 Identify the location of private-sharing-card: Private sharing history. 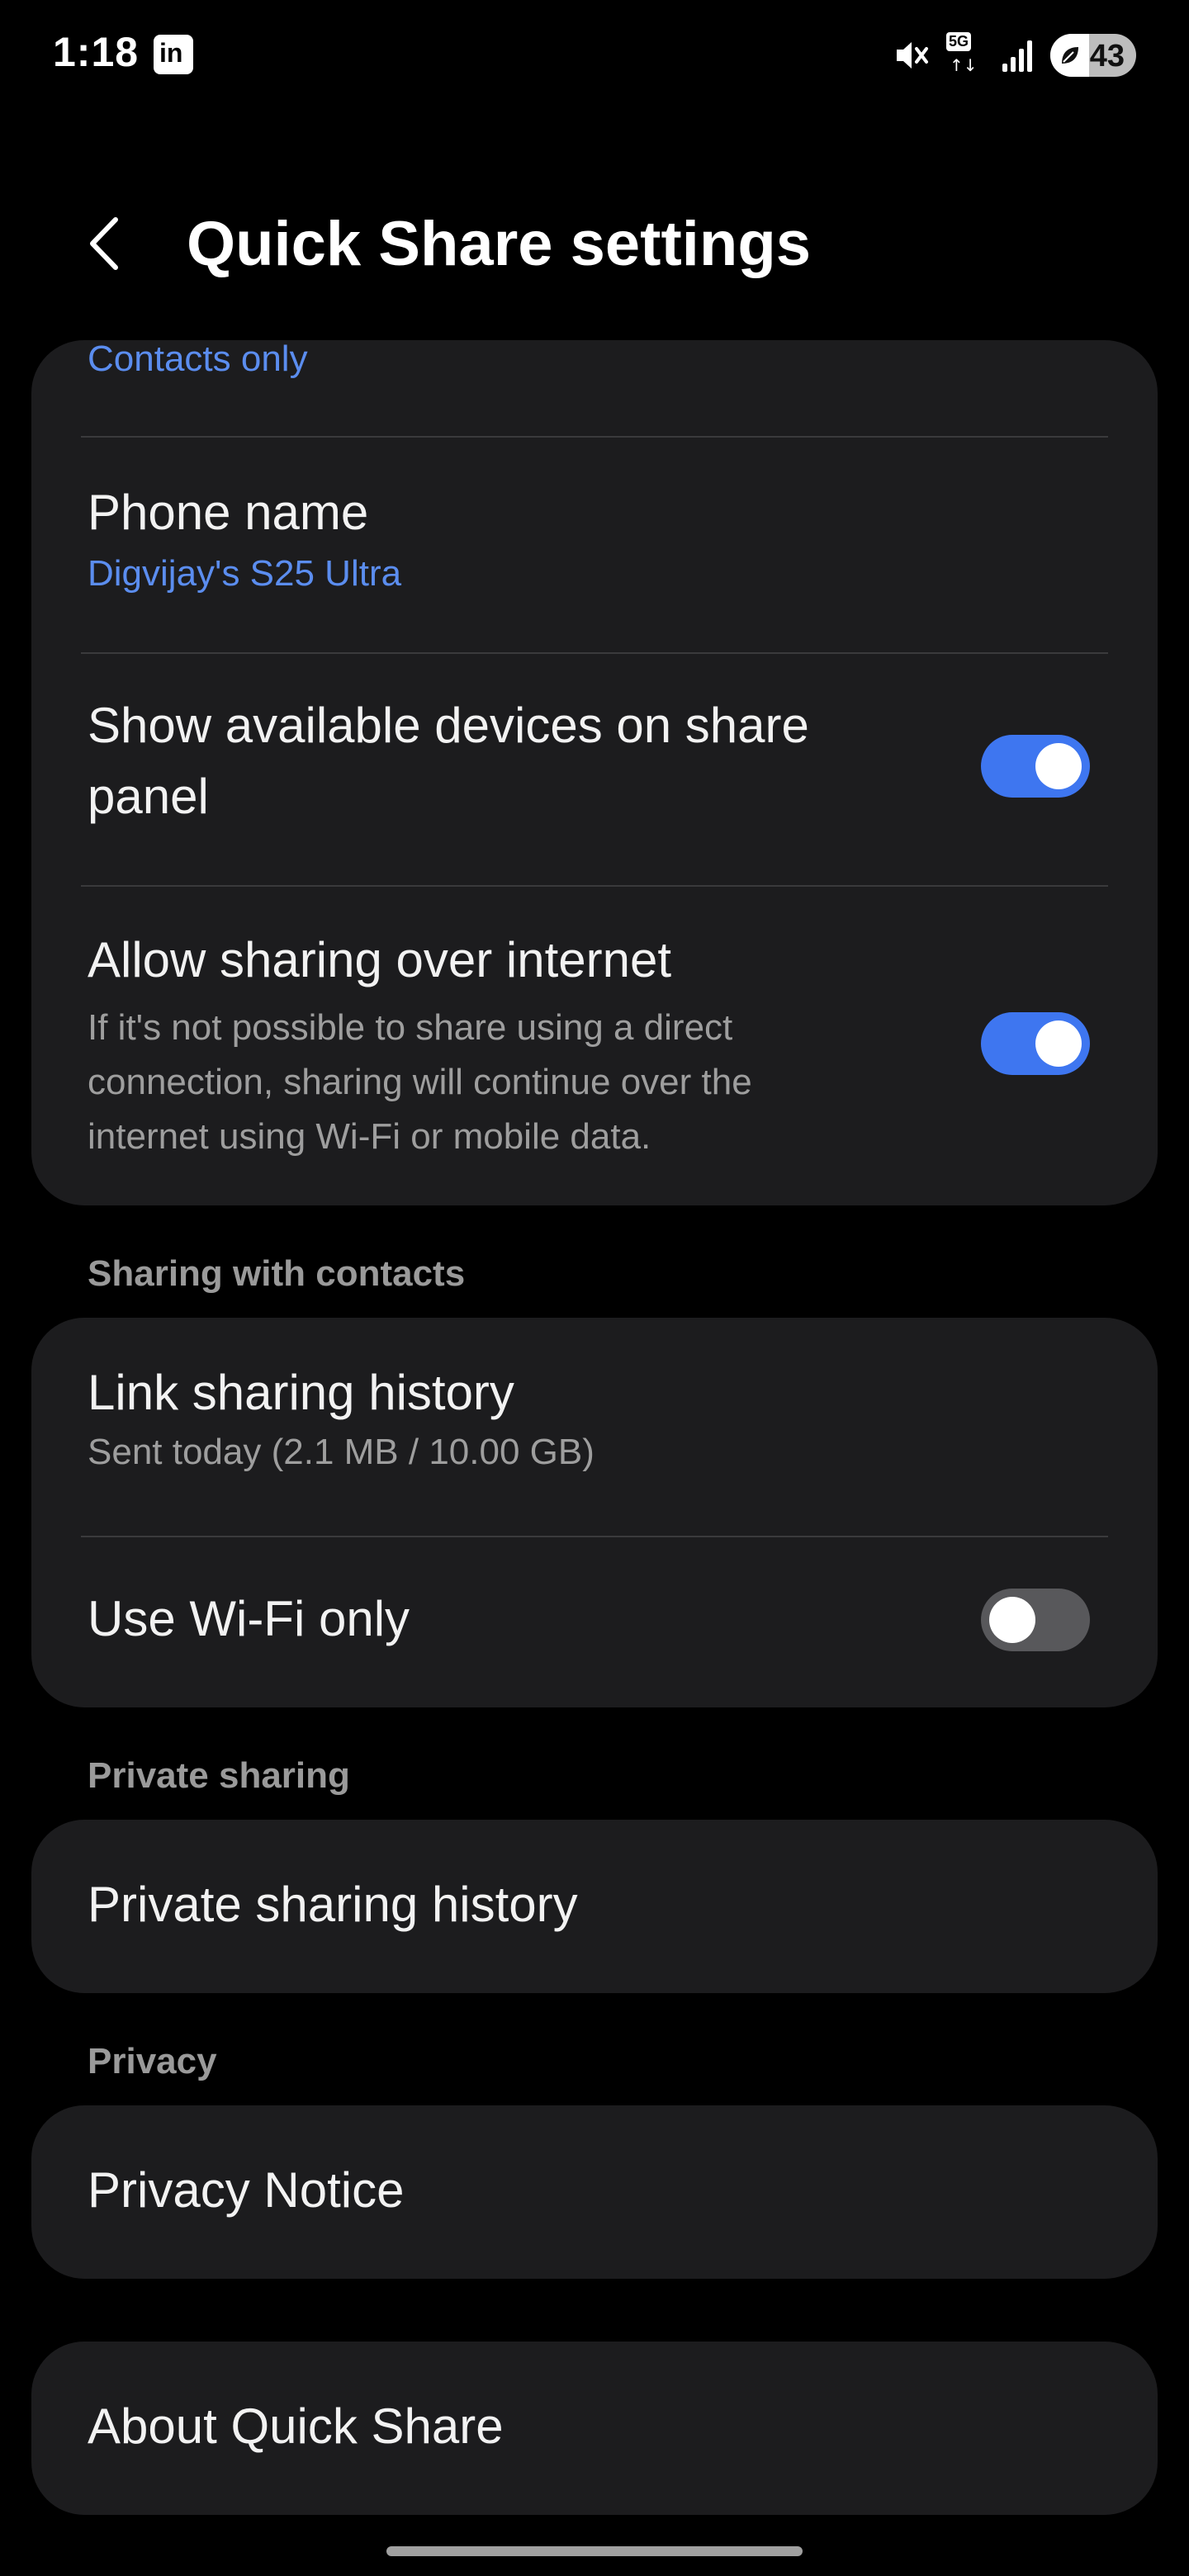
(594, 1906).